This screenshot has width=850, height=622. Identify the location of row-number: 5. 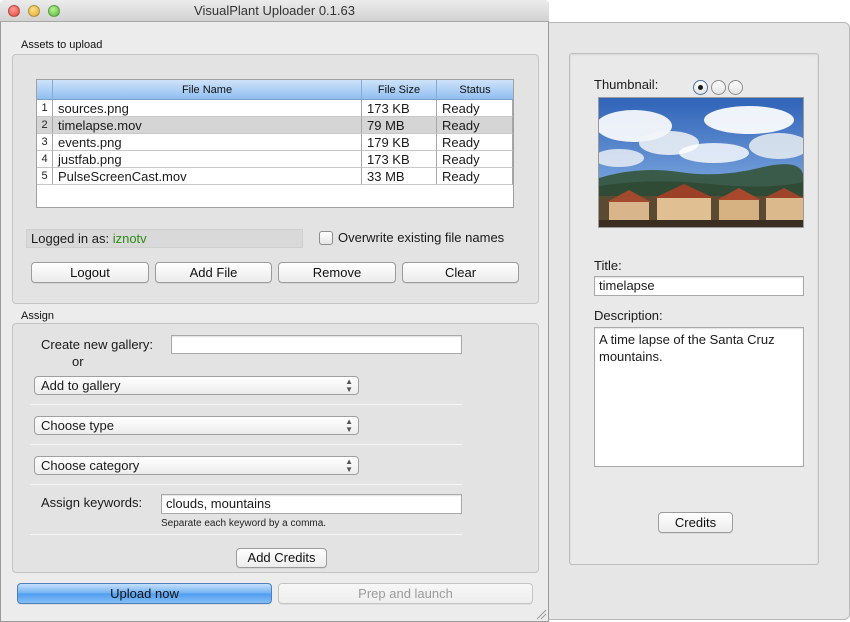
(45, 176).